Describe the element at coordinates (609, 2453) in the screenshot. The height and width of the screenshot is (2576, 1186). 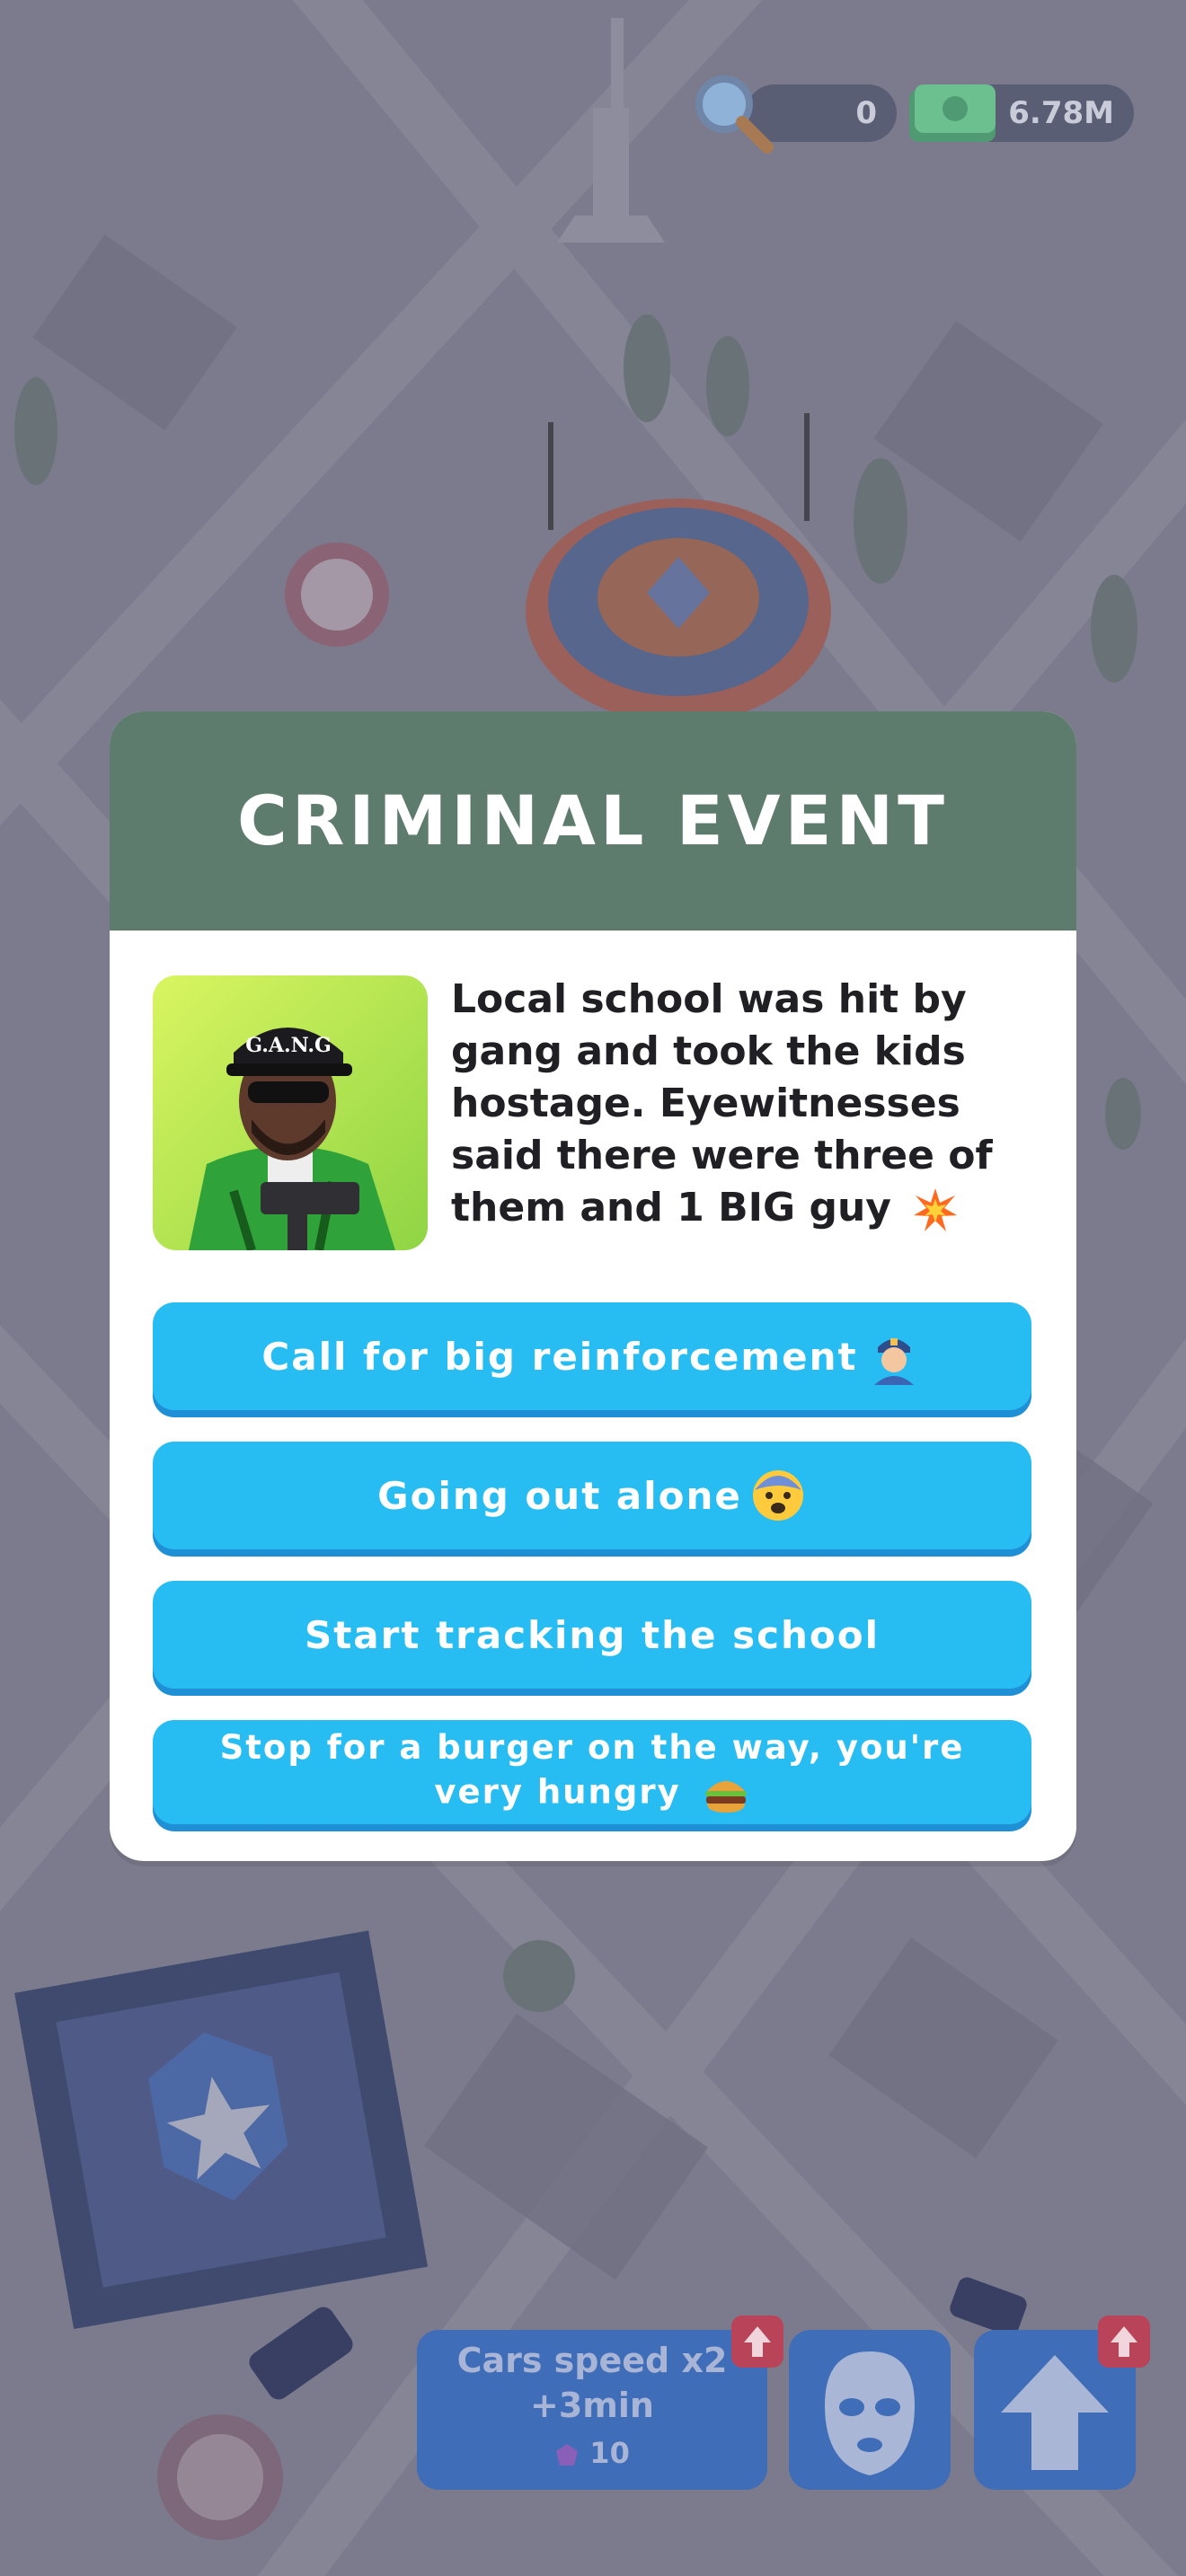
I see `boost-cost-value: 10` at that location.